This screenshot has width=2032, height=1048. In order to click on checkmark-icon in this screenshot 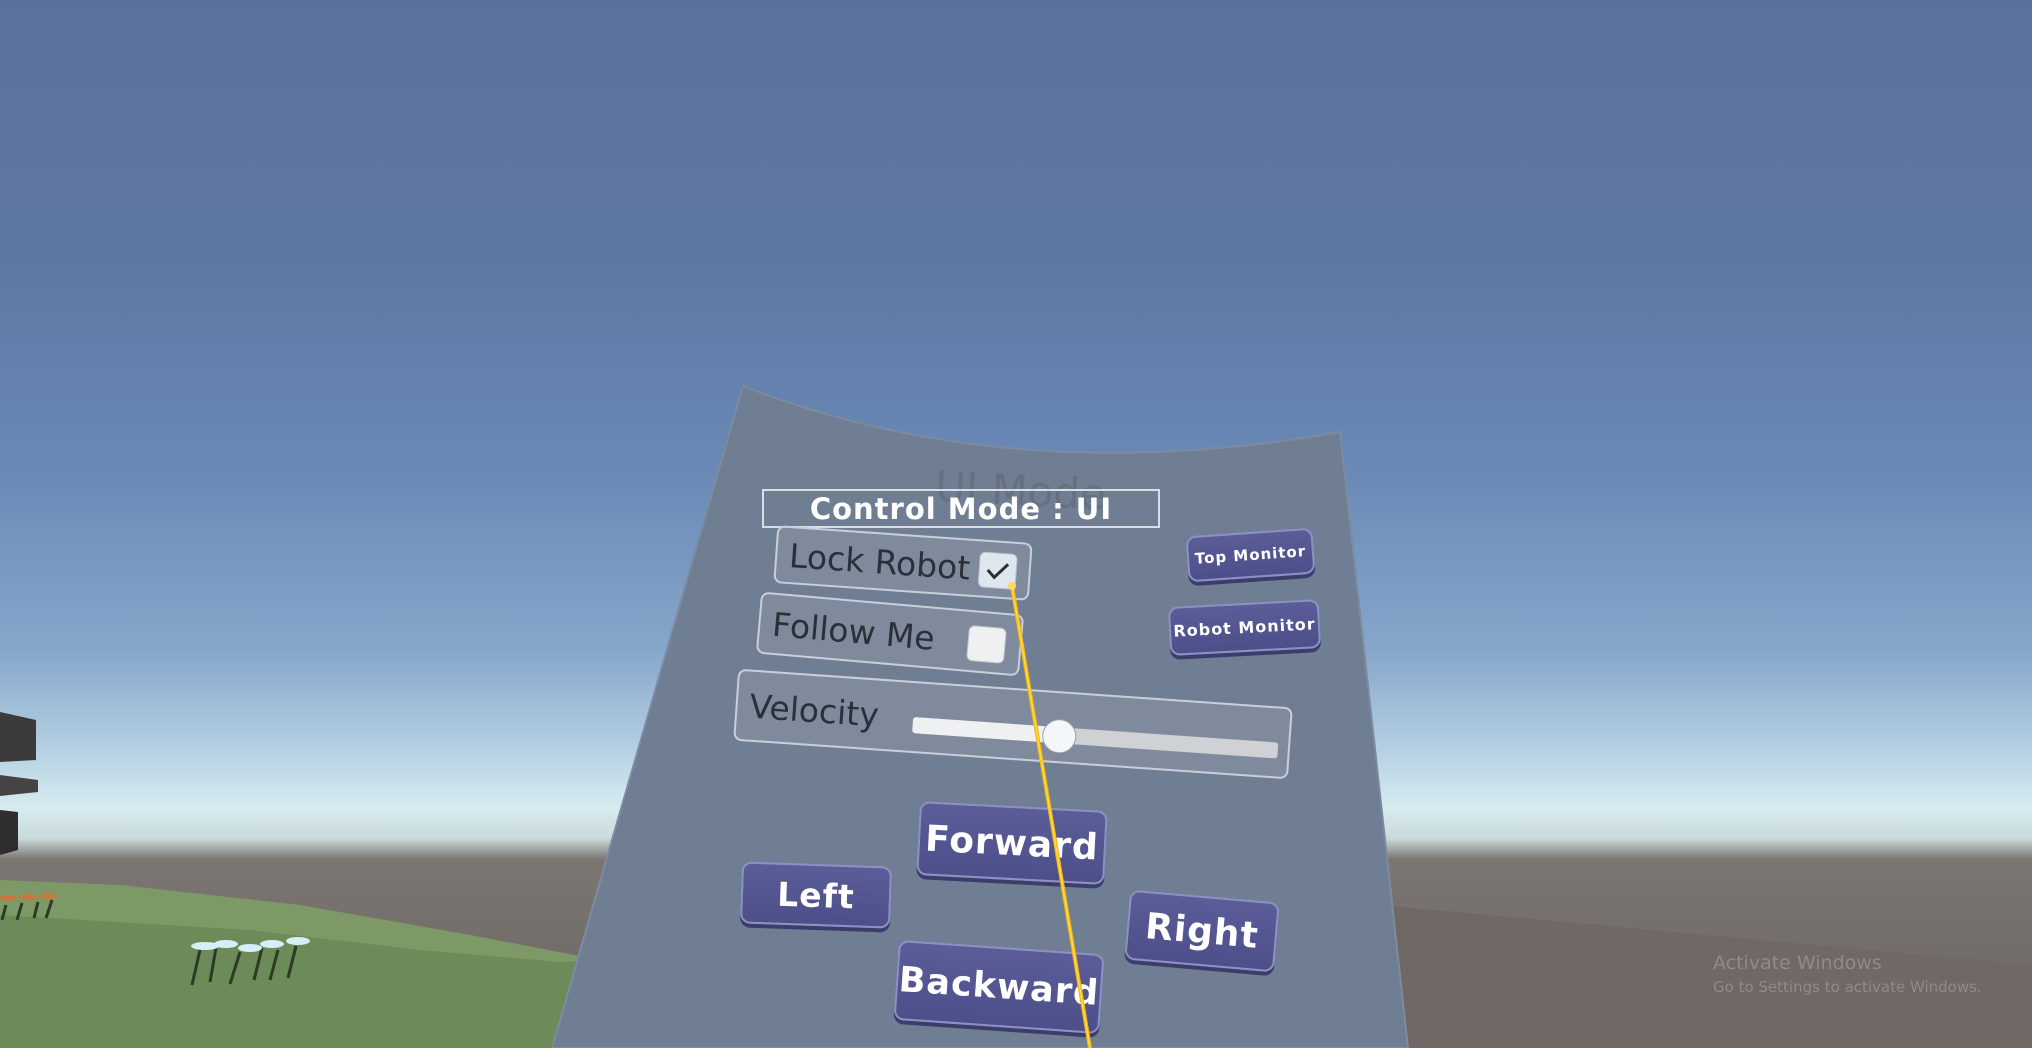, I will do `click(998, 571)`.